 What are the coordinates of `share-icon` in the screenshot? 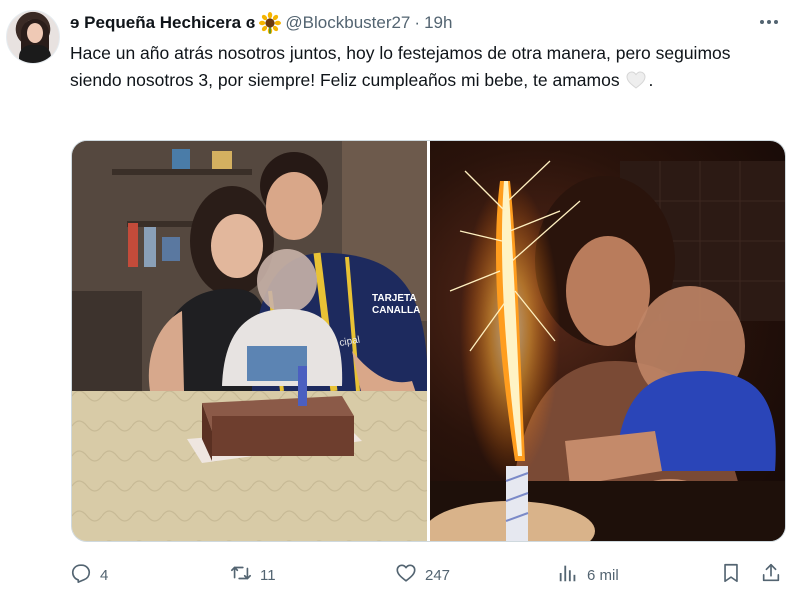 It's located at (771, 575).